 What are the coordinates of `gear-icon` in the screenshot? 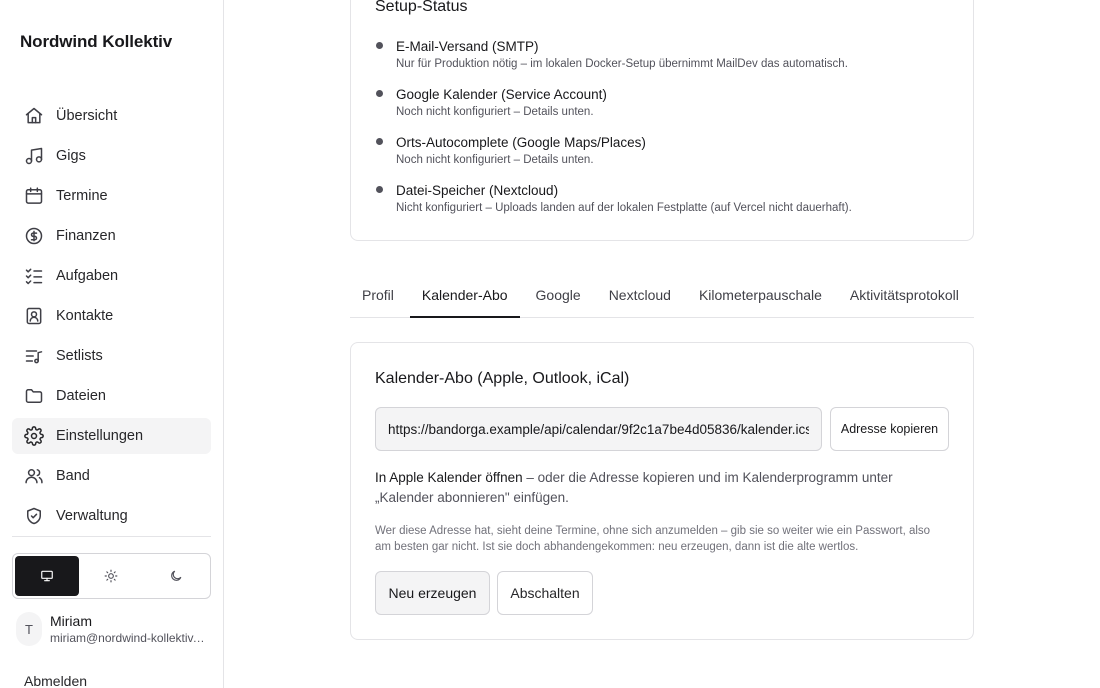 It's located at (34, 436).